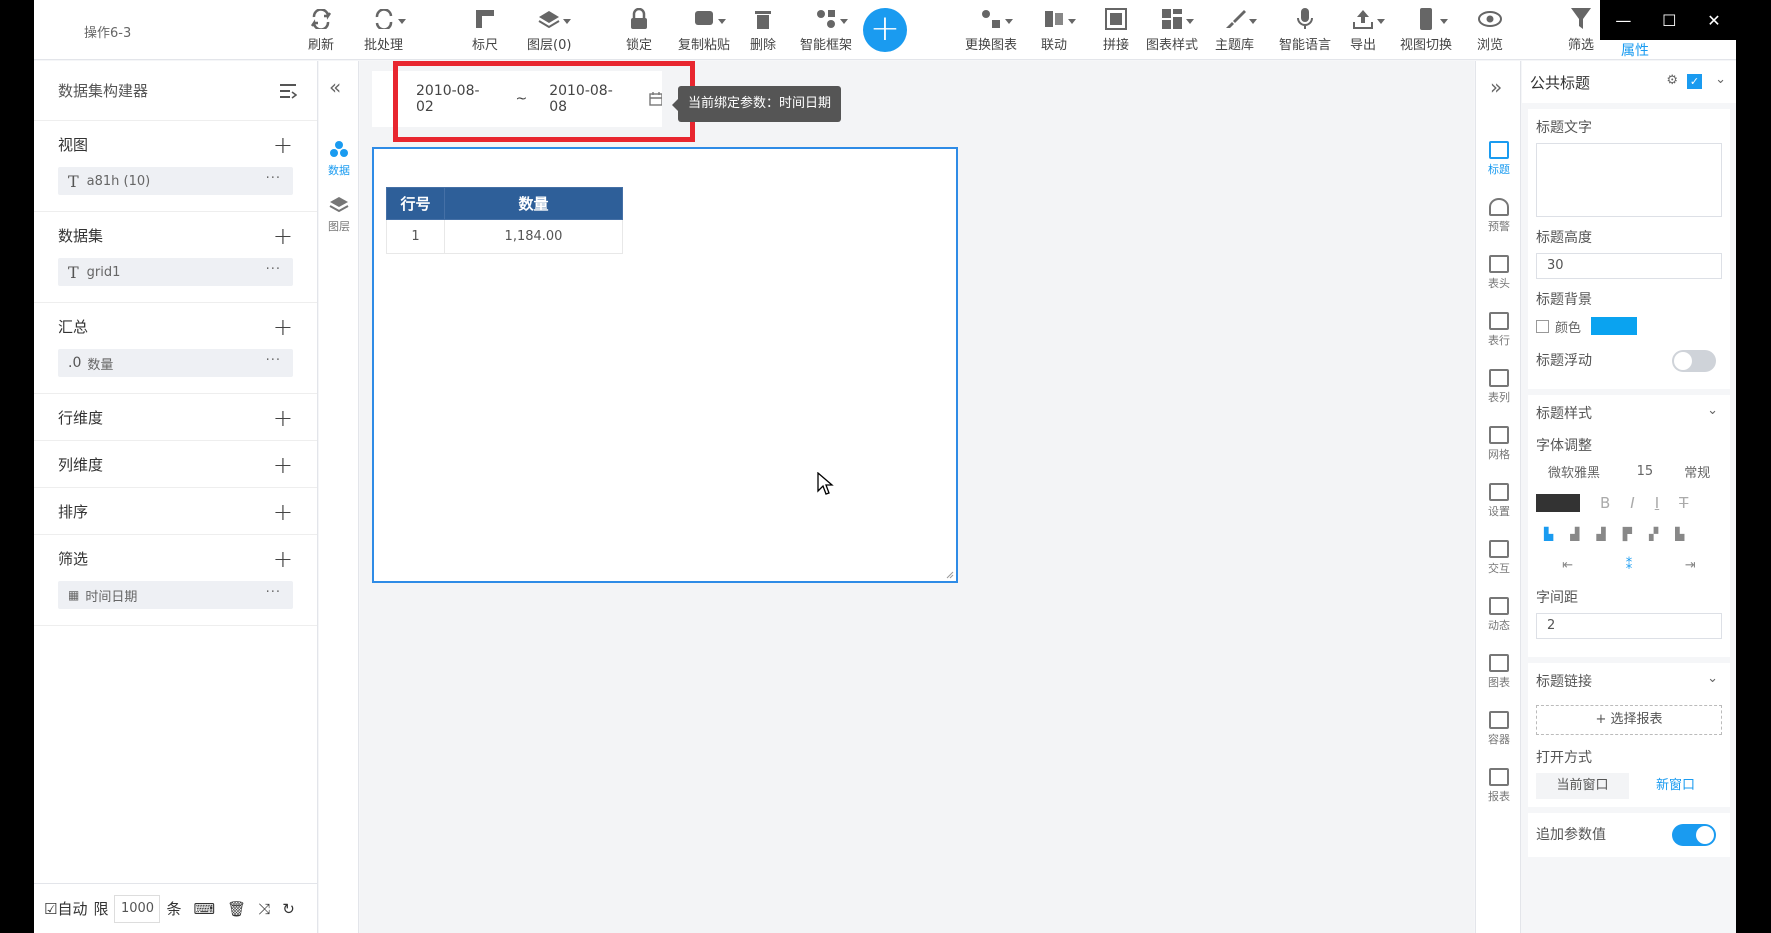  Describe the element at coordinates (1713, 20) in the screenshot. I see `close-icon: ✕` at that location.